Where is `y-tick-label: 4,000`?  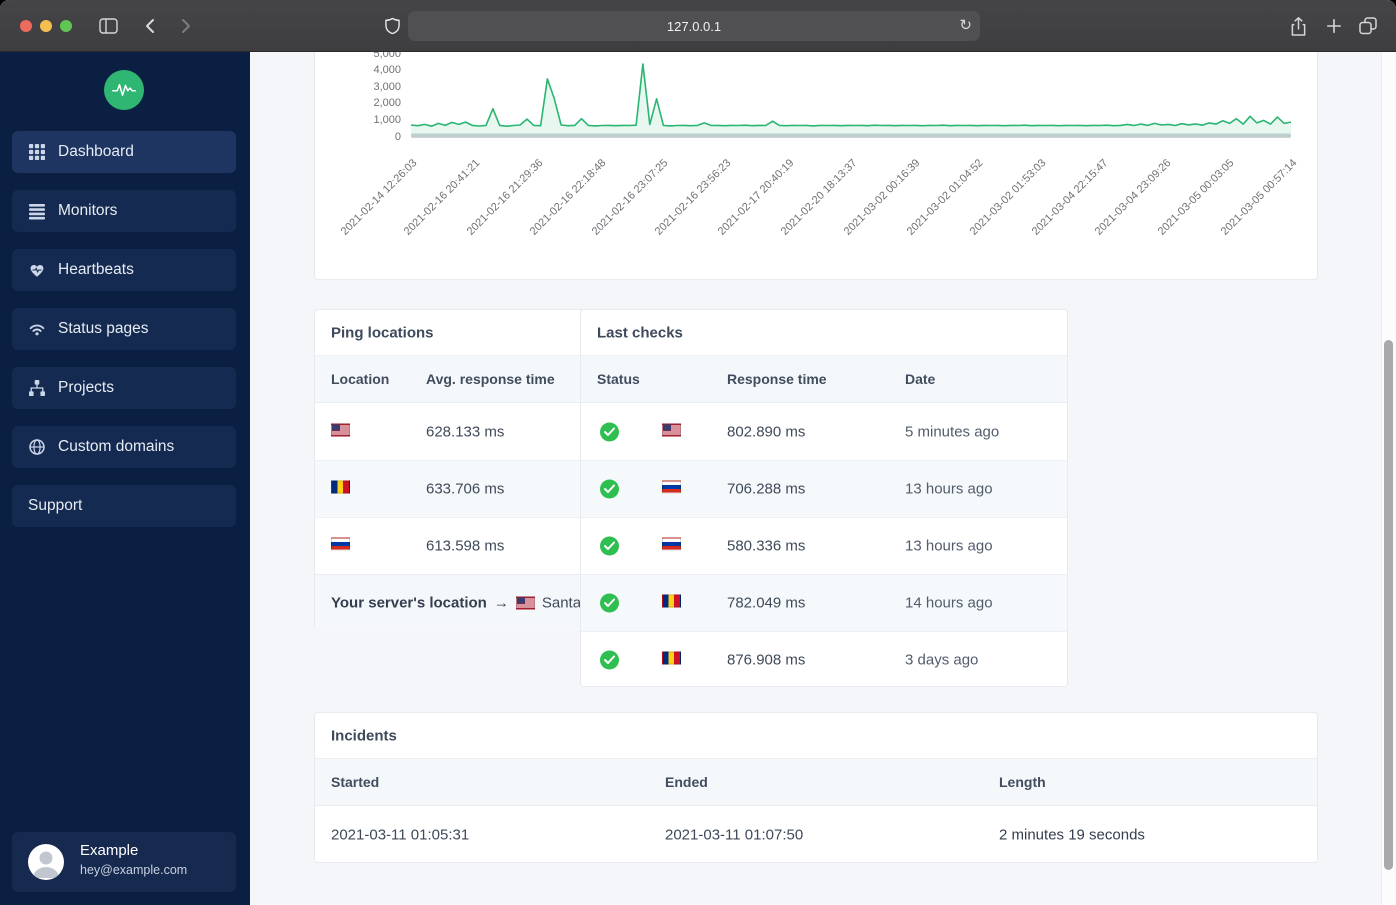 y-tick-label: 4,000 is located at coordinates (387, 70).